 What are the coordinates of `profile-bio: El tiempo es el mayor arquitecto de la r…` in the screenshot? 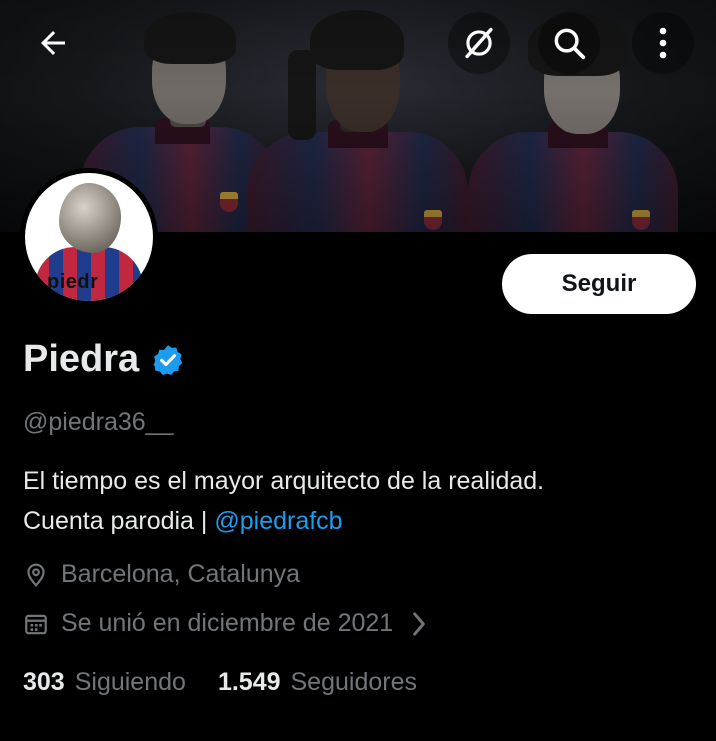 It's located at (363, 501).